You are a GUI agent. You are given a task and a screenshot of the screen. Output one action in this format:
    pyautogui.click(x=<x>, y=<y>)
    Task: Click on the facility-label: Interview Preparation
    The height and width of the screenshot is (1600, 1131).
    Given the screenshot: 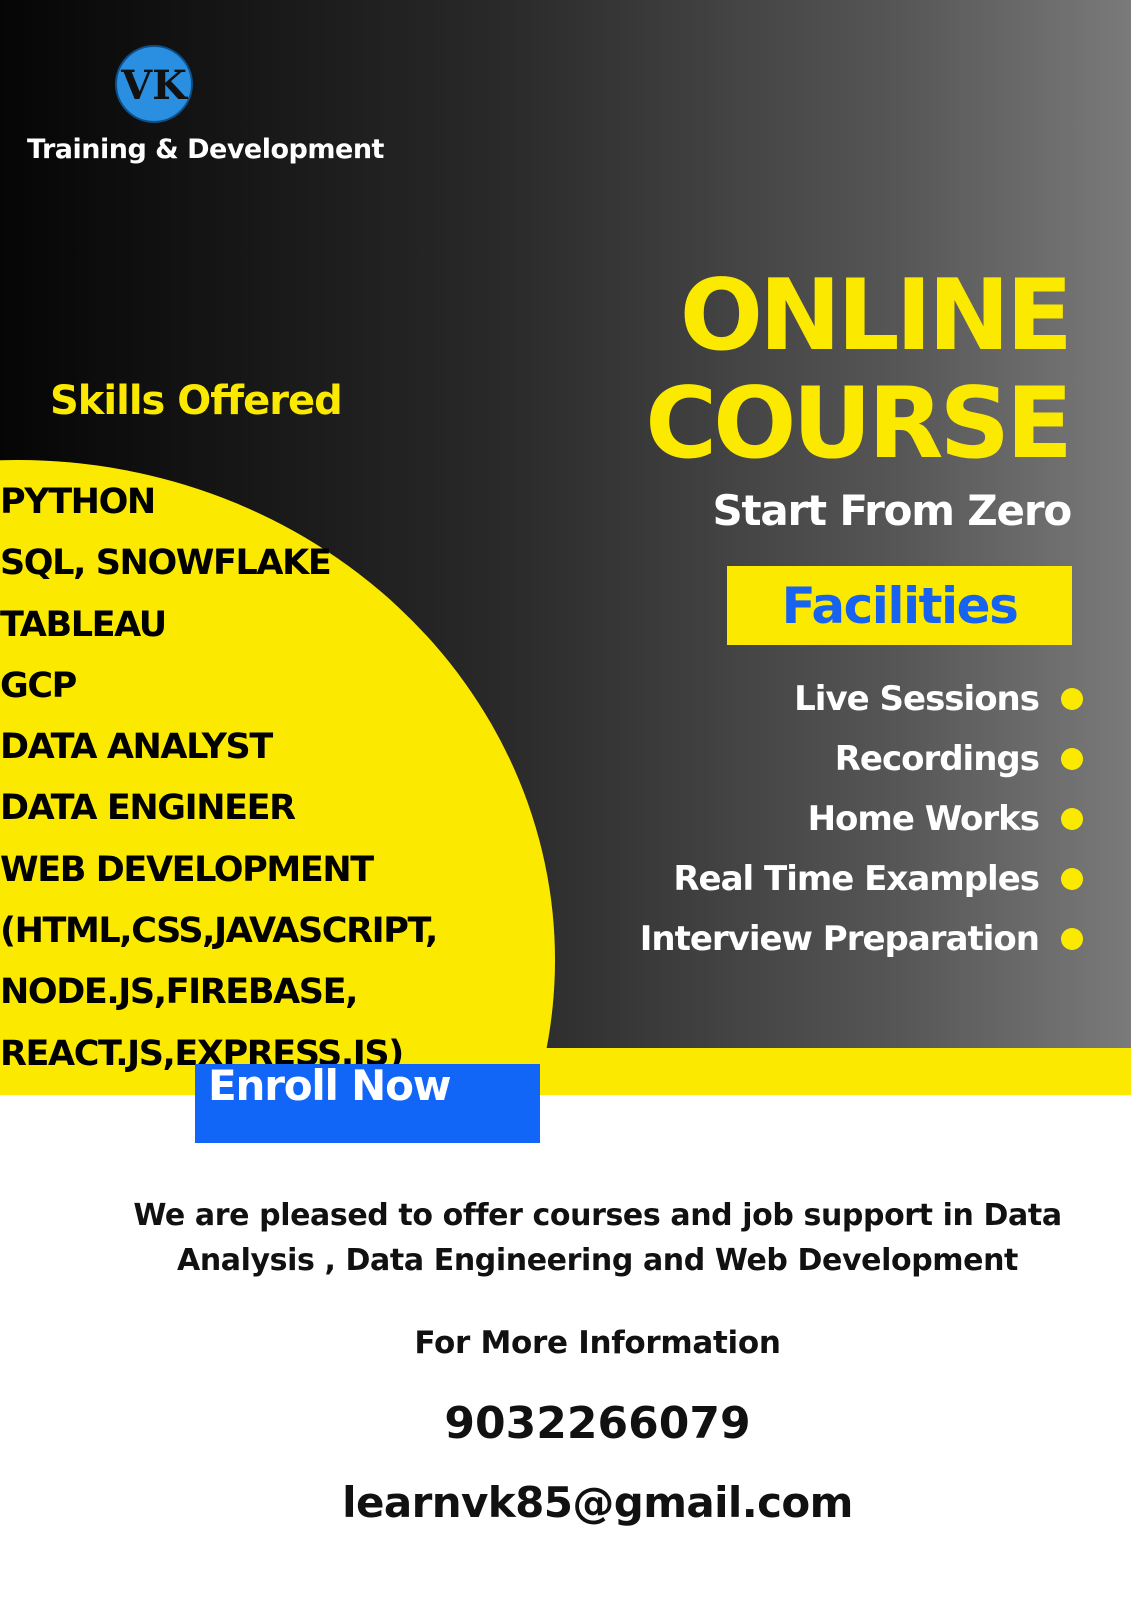 What is the action you would take?
    pyautogui.click(x=839, y=939)
    